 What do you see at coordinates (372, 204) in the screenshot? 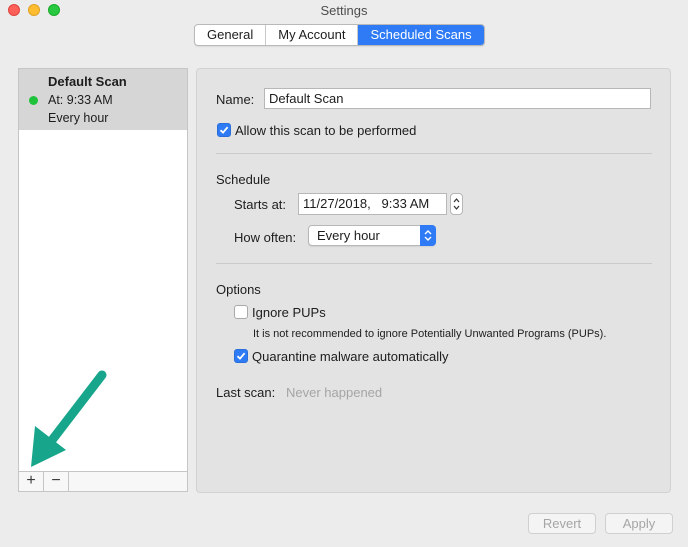
I see `start-datetime-field: 11/27/2018, 9:33 AM` at bounding box center [372, 204].